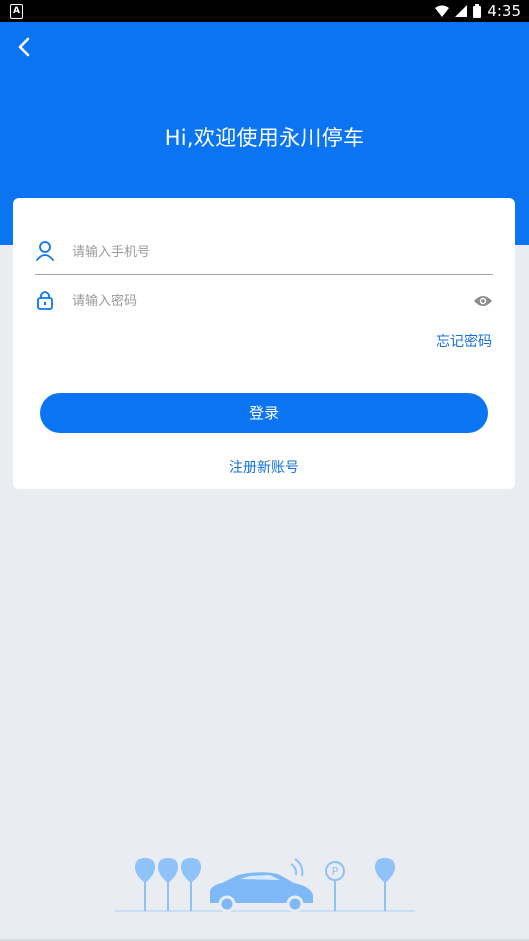 This screenshot has width=529, height=941. Describe the element at coordinates (504, 11) in the screenshot. I see `status-time: 4:35` at that location.